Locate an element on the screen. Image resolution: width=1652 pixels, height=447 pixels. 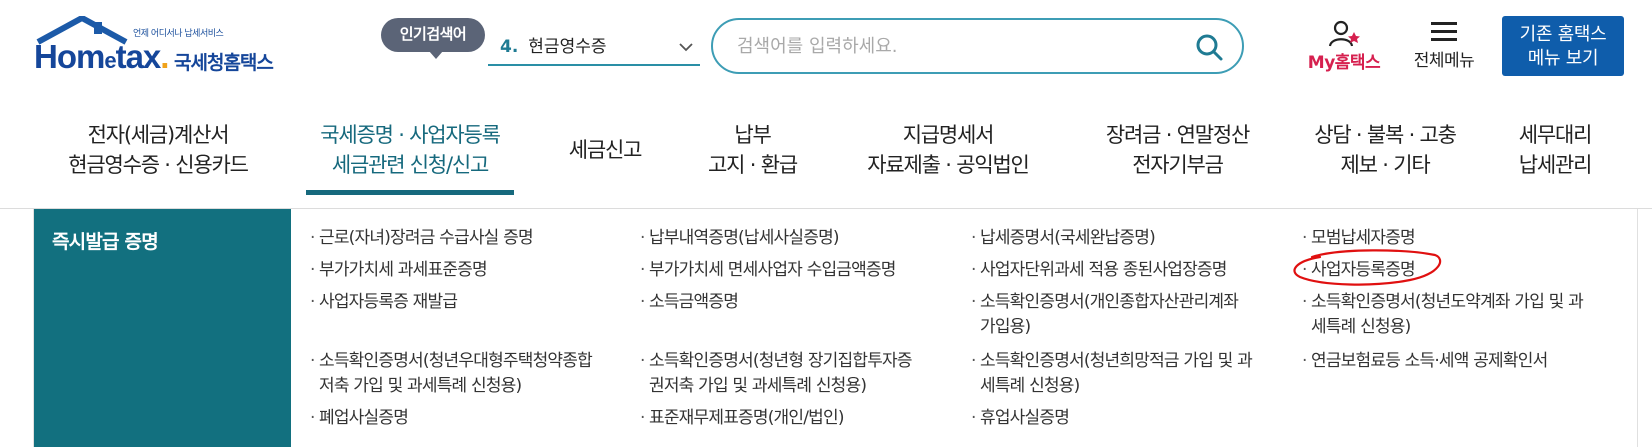
gnb-item-consulting: 상담 · 불복 · 고충 제보 · 기타 is located at coordinates (1385, 150).